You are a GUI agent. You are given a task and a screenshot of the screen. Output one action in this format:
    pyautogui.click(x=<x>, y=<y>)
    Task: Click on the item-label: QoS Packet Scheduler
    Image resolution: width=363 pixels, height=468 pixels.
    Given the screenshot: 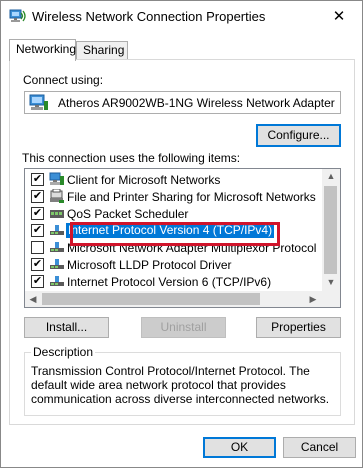 What is the action you would take?
    pyautogui.click(x=128, y=214)
    